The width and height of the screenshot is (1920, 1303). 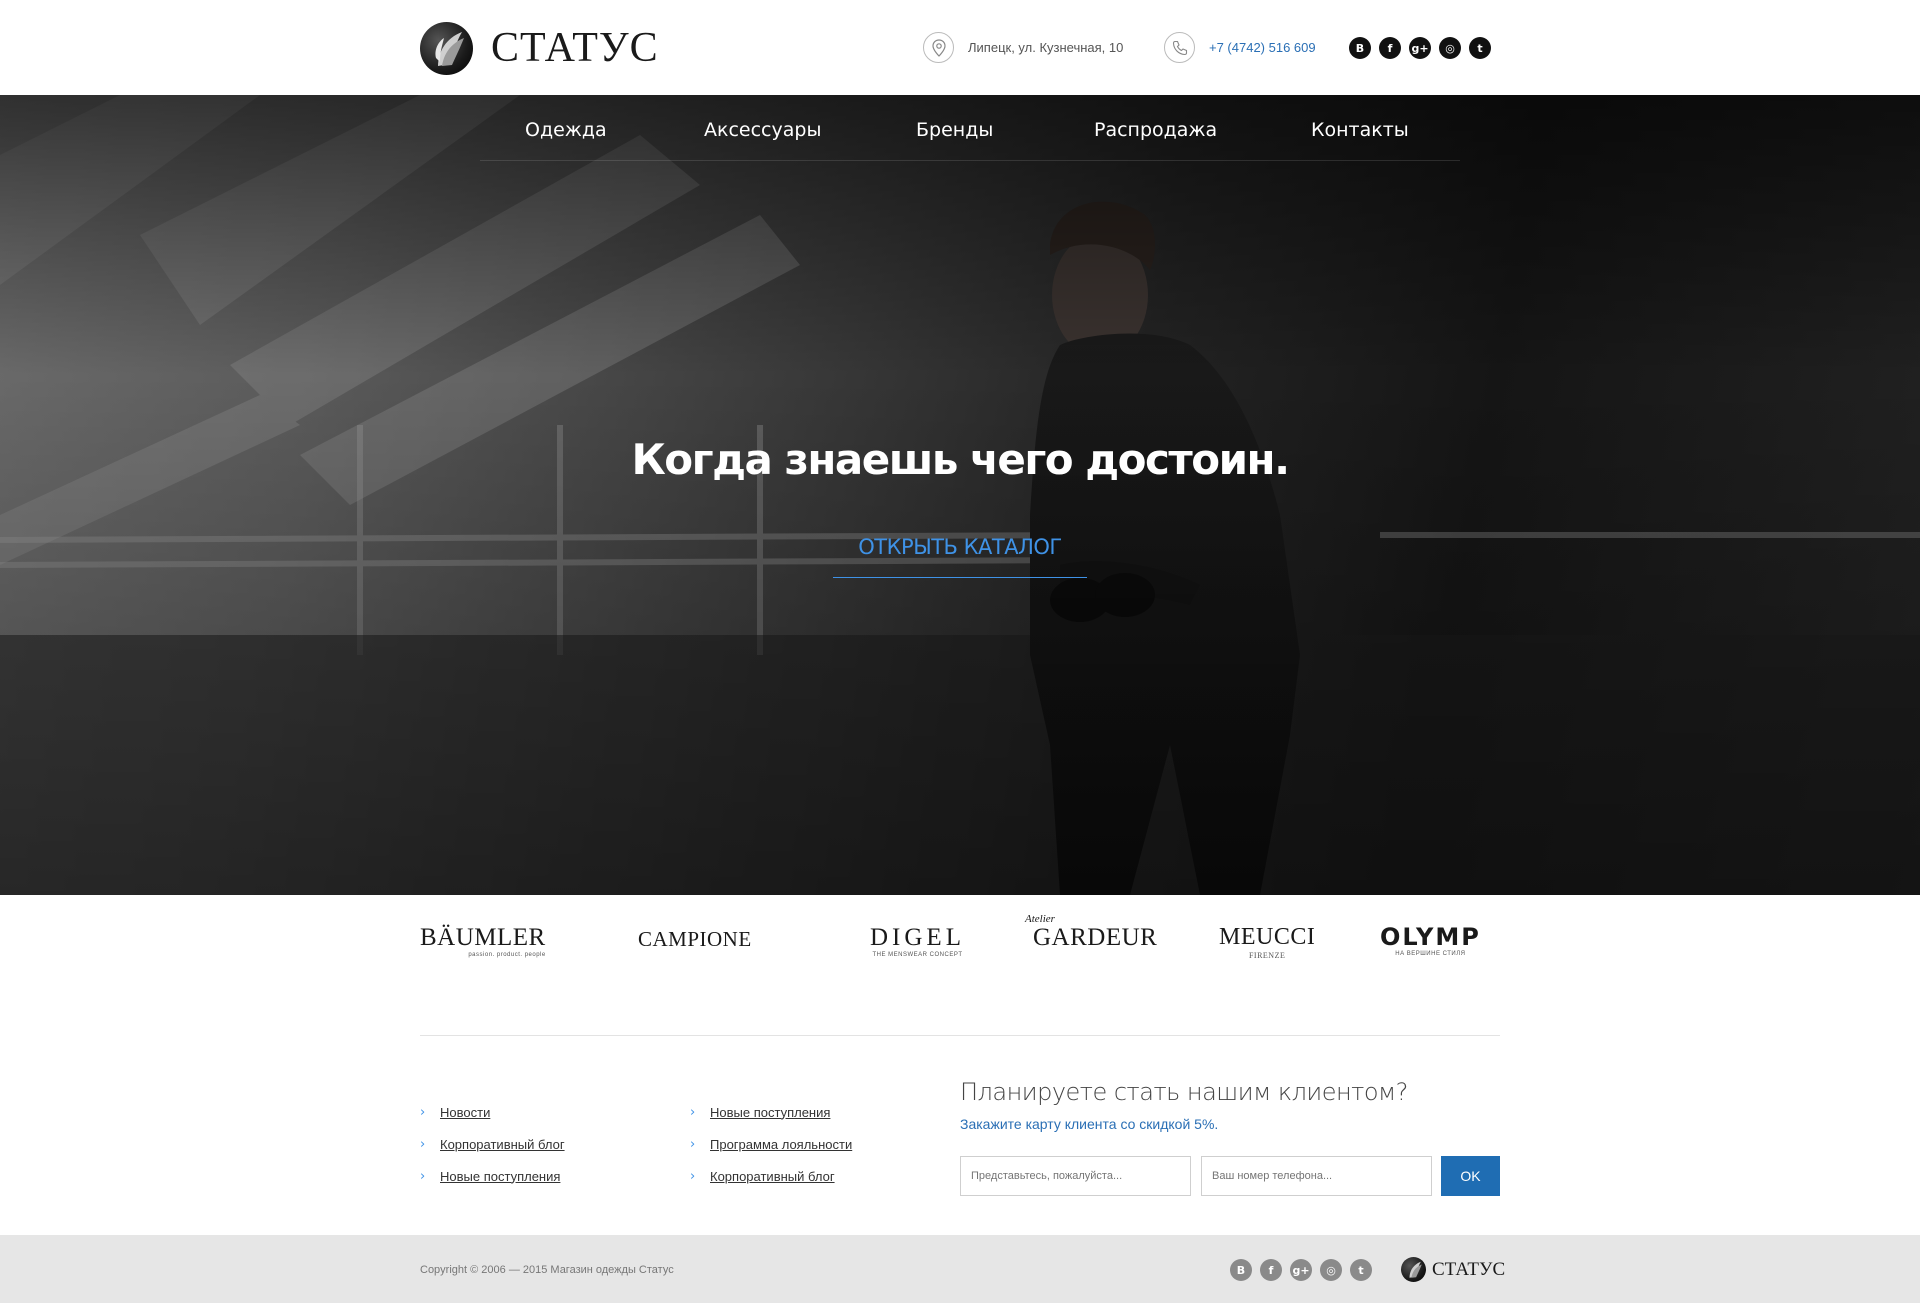 I want to click on brand-baumler: BÄUMLER passion. product. people, so click(x=483, y=941).